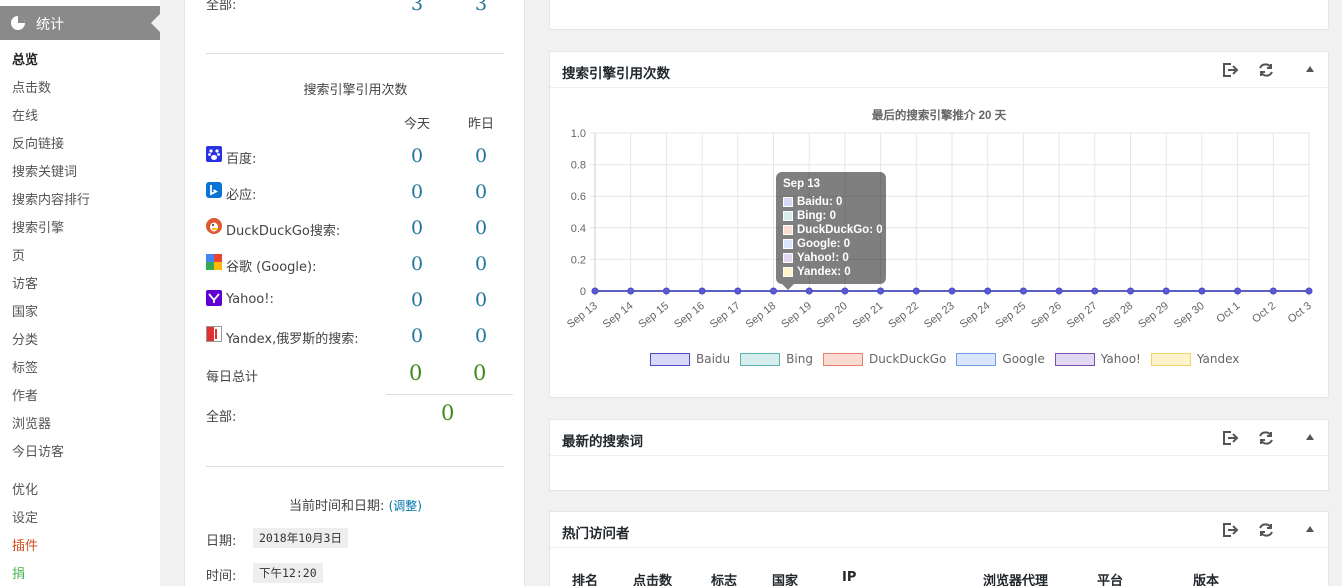  I want to click on sidebar-item-categories: 分类, so click(51, 345).